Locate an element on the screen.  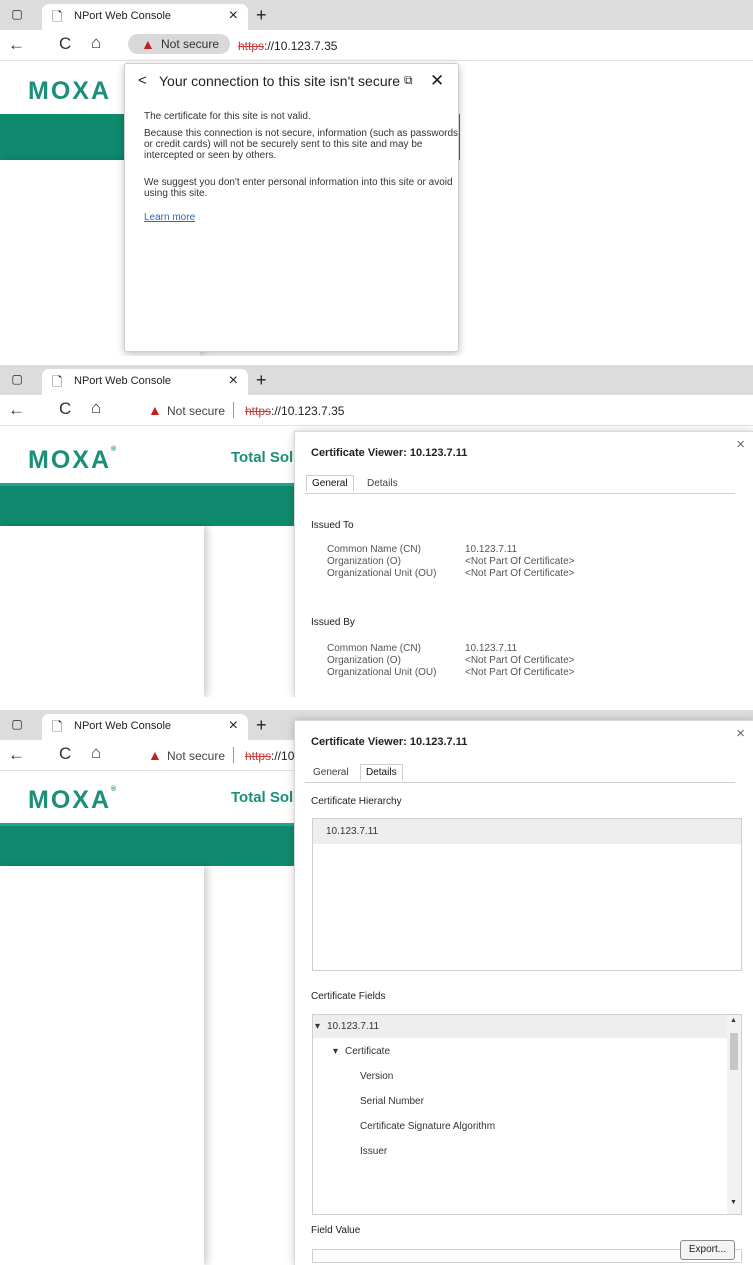
issued-by-common-name-label: Common Name (CN) is located at coordinates (374, 648).